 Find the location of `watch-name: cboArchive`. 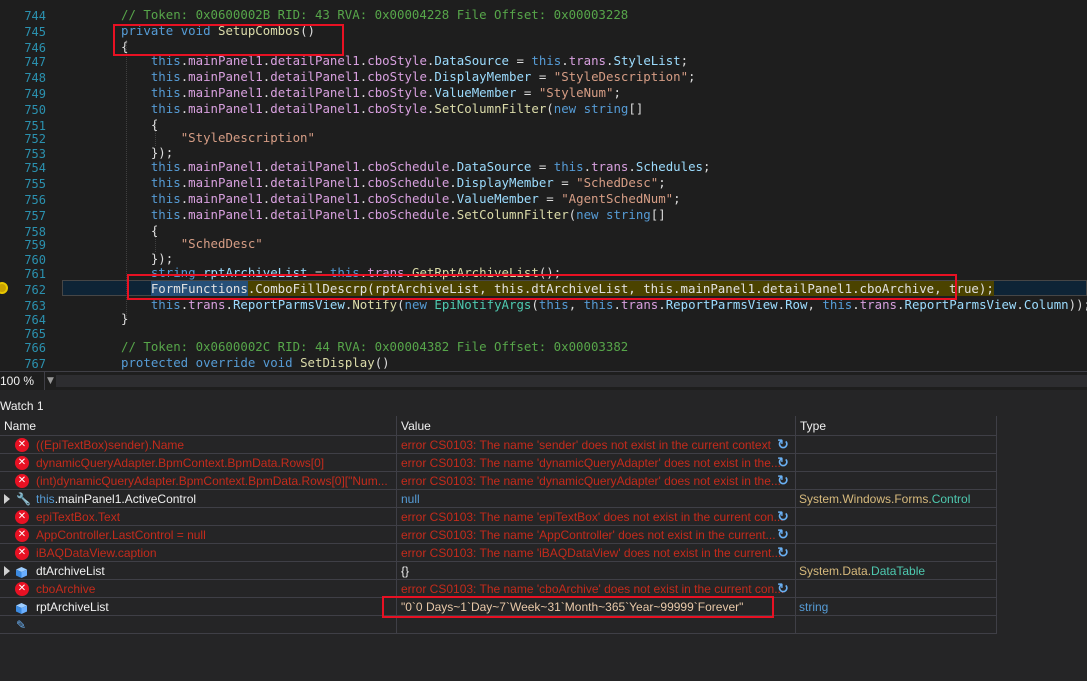

watch-name: cboArchive is located at coordinates (198, 589).